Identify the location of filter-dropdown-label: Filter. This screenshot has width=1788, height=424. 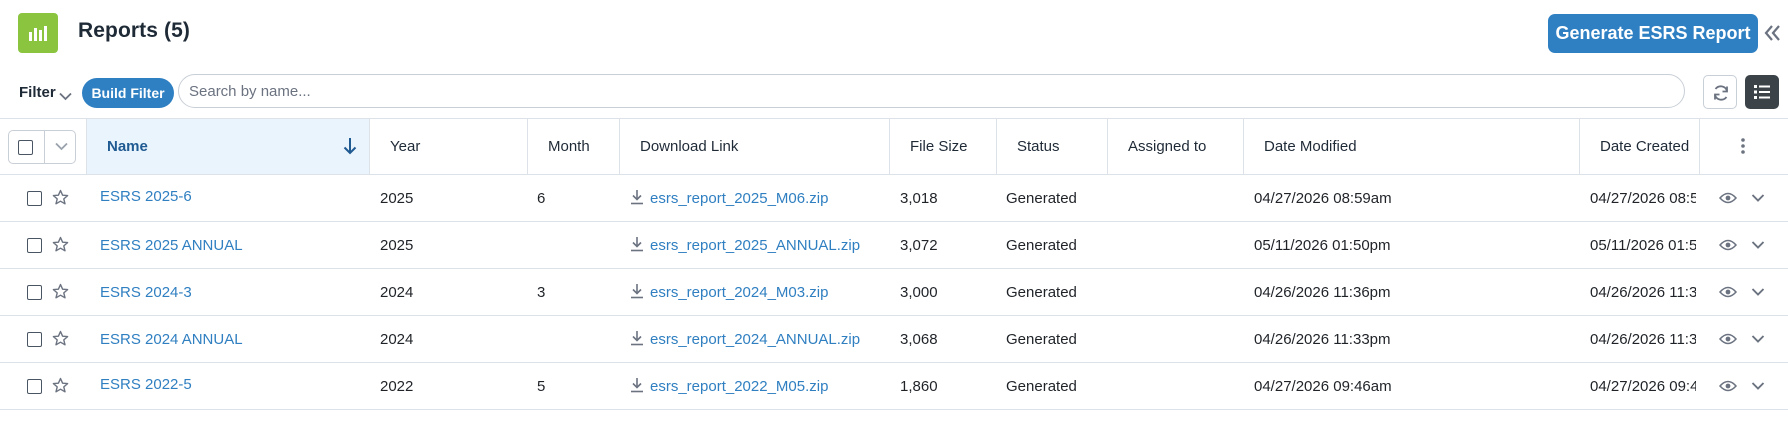
(37, 92).